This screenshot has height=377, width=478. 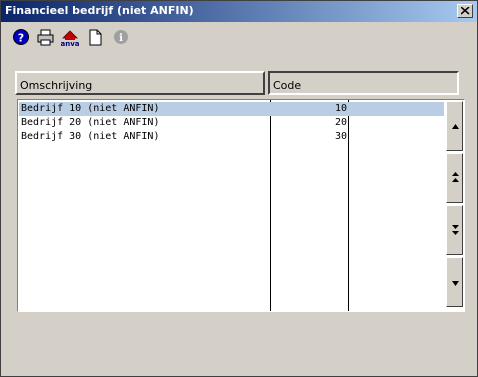 I want to click on info-button: i, so click(x=121, y=37).